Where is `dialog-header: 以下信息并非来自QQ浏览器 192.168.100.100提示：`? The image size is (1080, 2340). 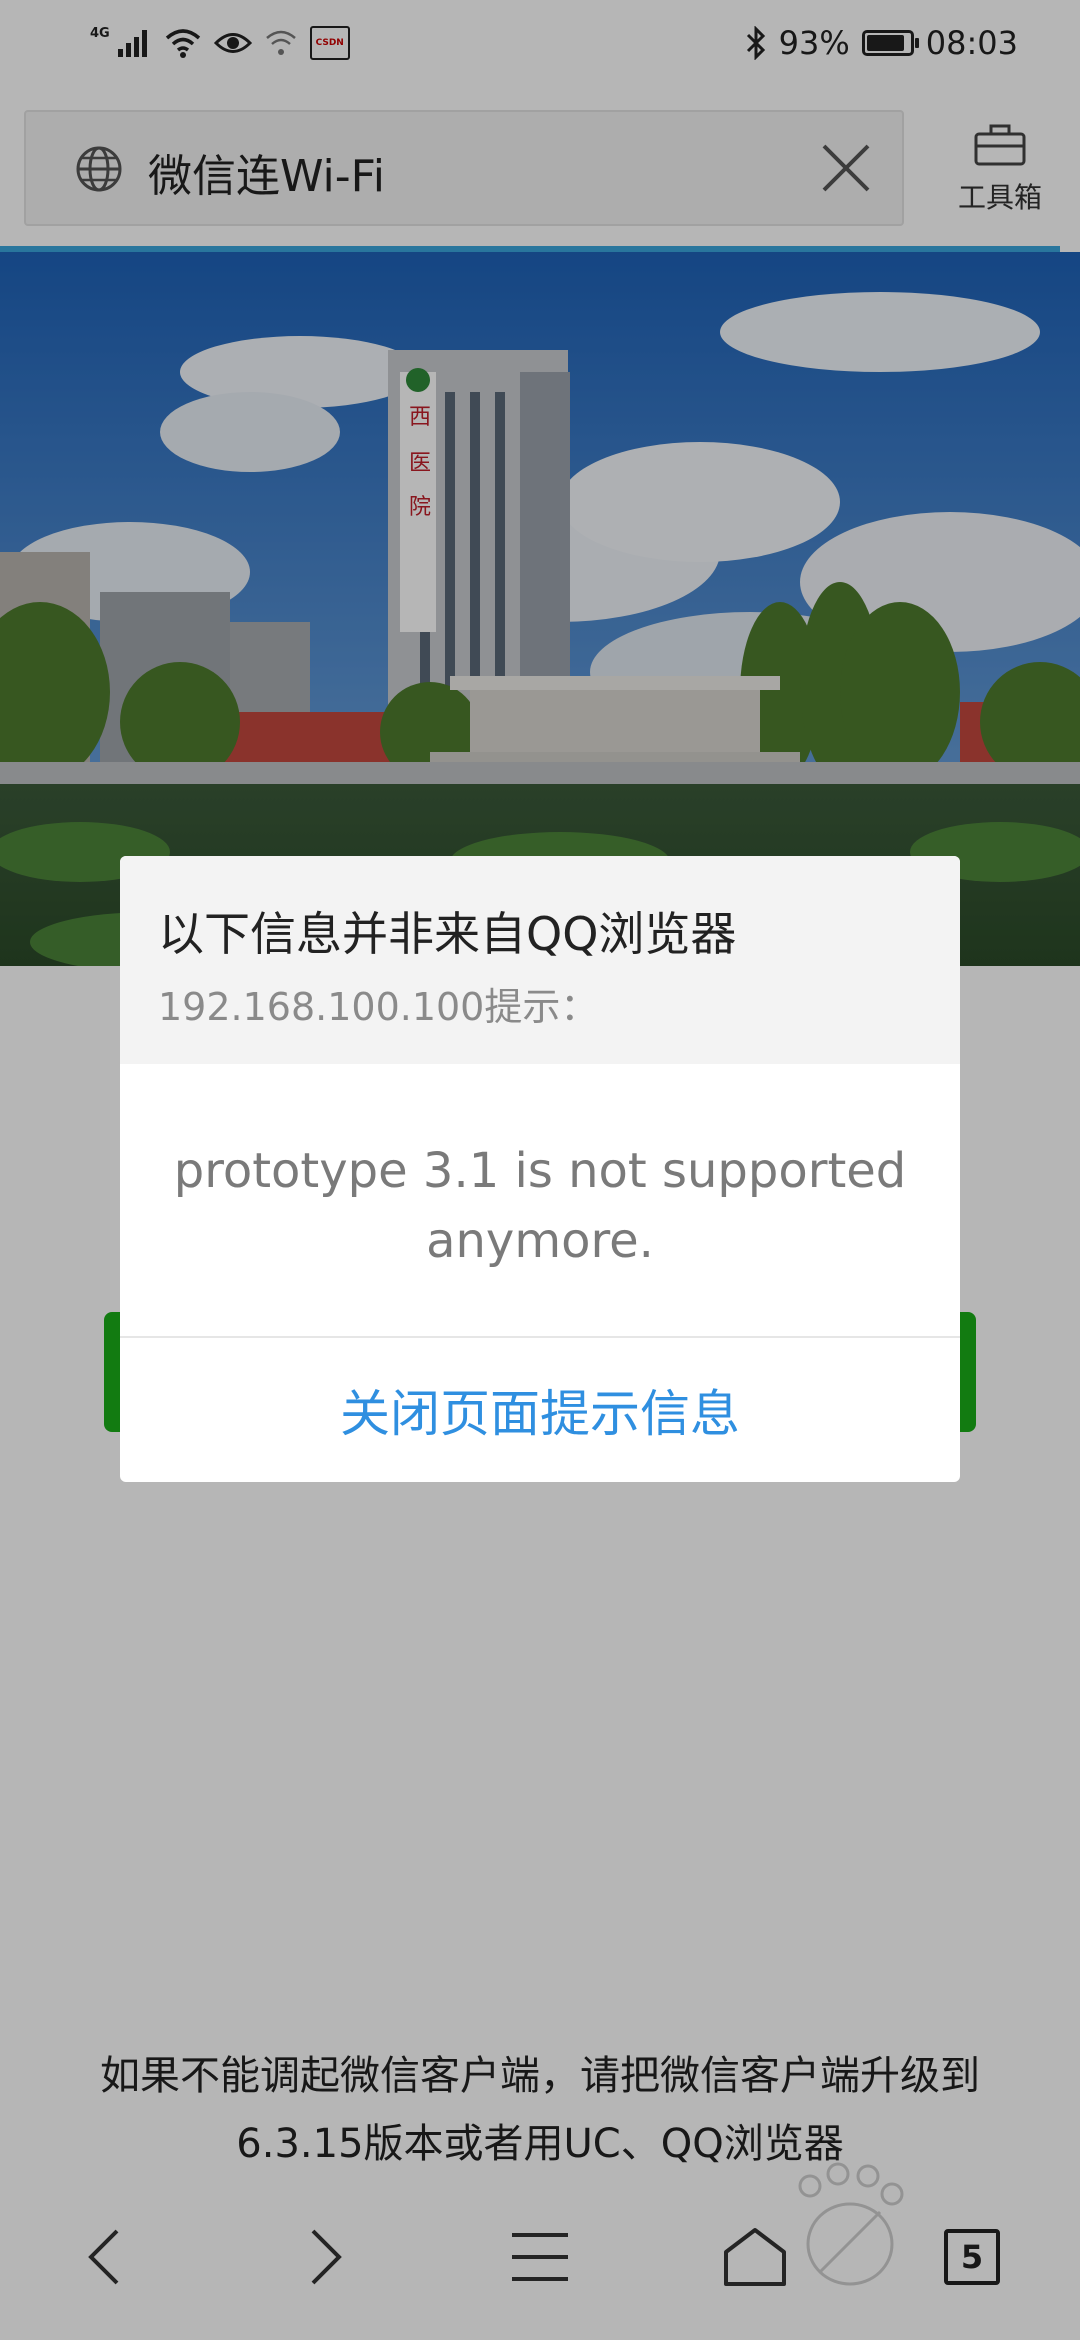
dialog-header: 以下信息并非来自QQ浏览器 192.168.100.100提示： is located at coordinates (540, 960).